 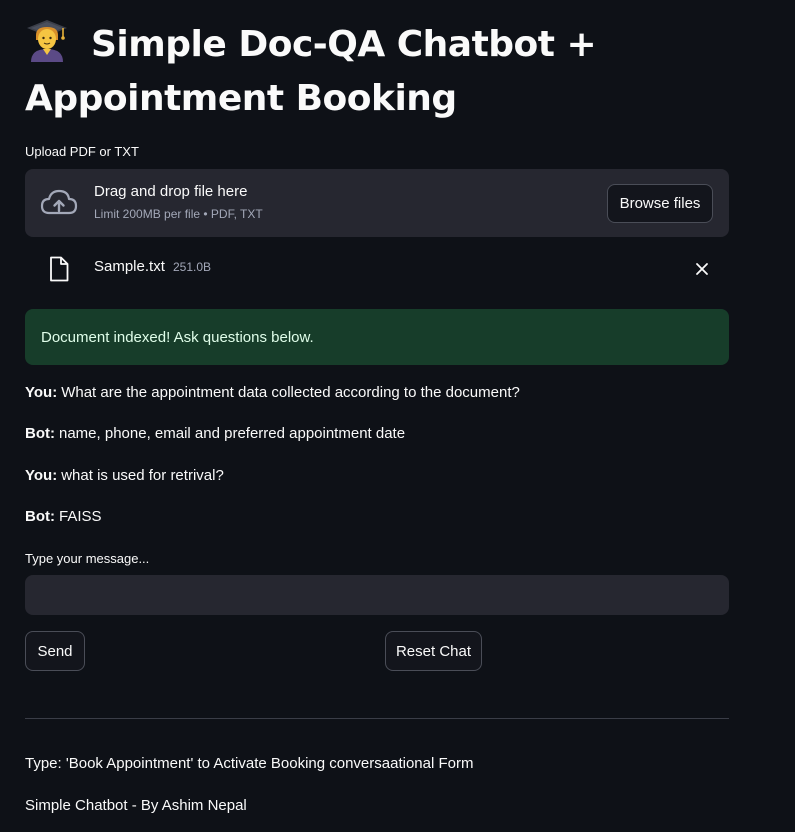 What do you see at coordinates (433, 651) in the screenshot?
I see `reset-chat-button: Reset Chat` at bounding box center [433, 651].